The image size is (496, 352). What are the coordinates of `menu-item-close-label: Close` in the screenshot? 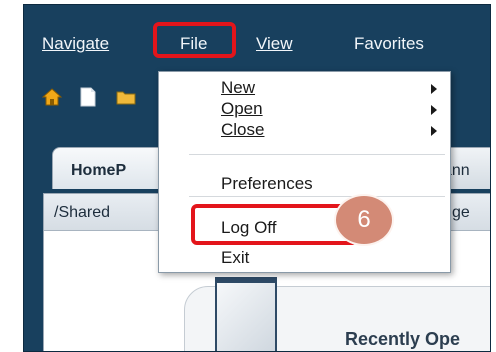 It's located at (243, 129).